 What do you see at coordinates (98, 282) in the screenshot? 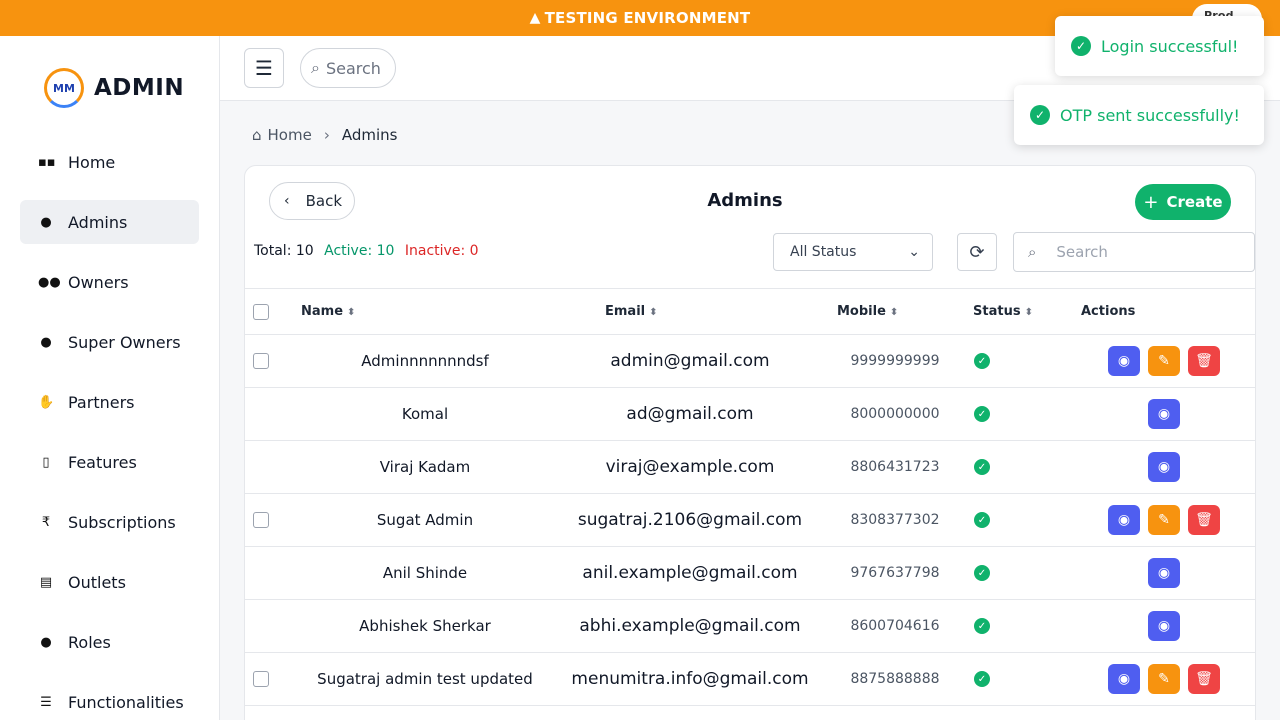
I see `sidebar-item-label: Owners` at bounding box center [98, 282].